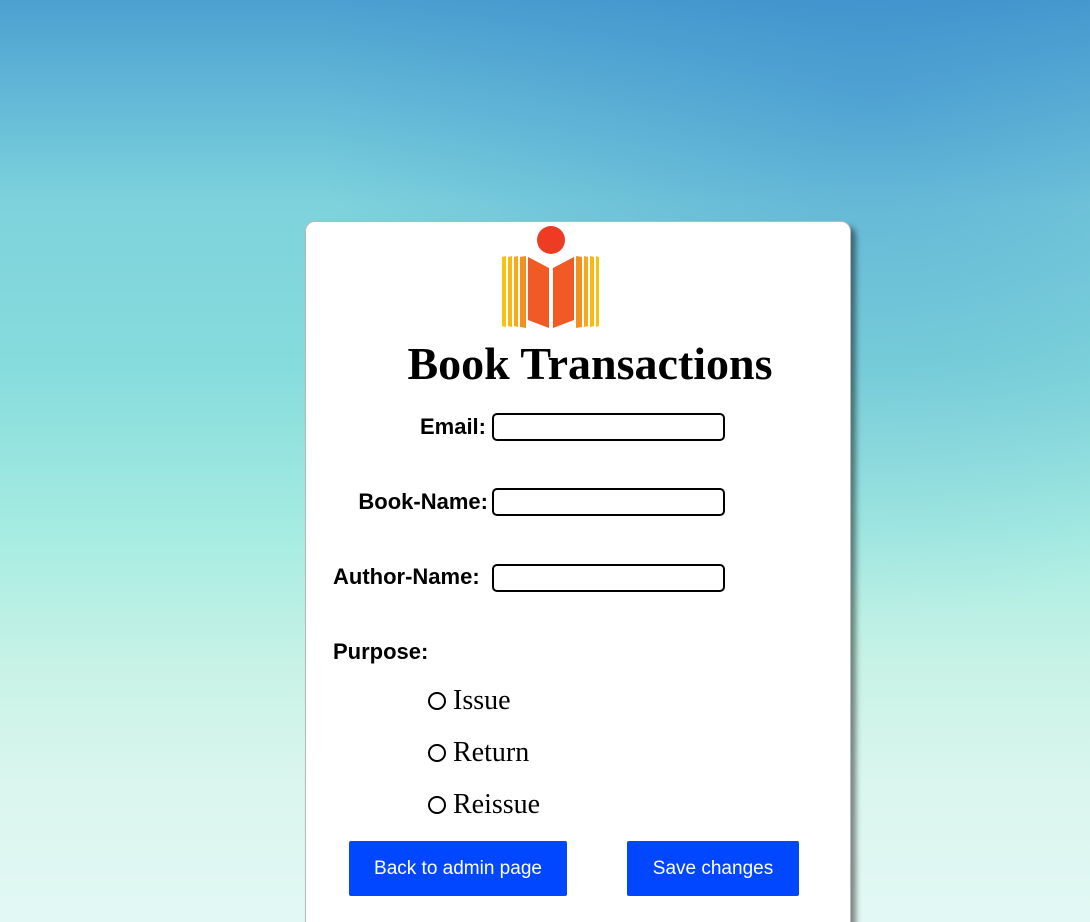 The height and width of the screenshot is (922, 1090). What do you see at coordinates (608, 427) in the screenshot?
I see `email-field` at bounding box center [608, 427].